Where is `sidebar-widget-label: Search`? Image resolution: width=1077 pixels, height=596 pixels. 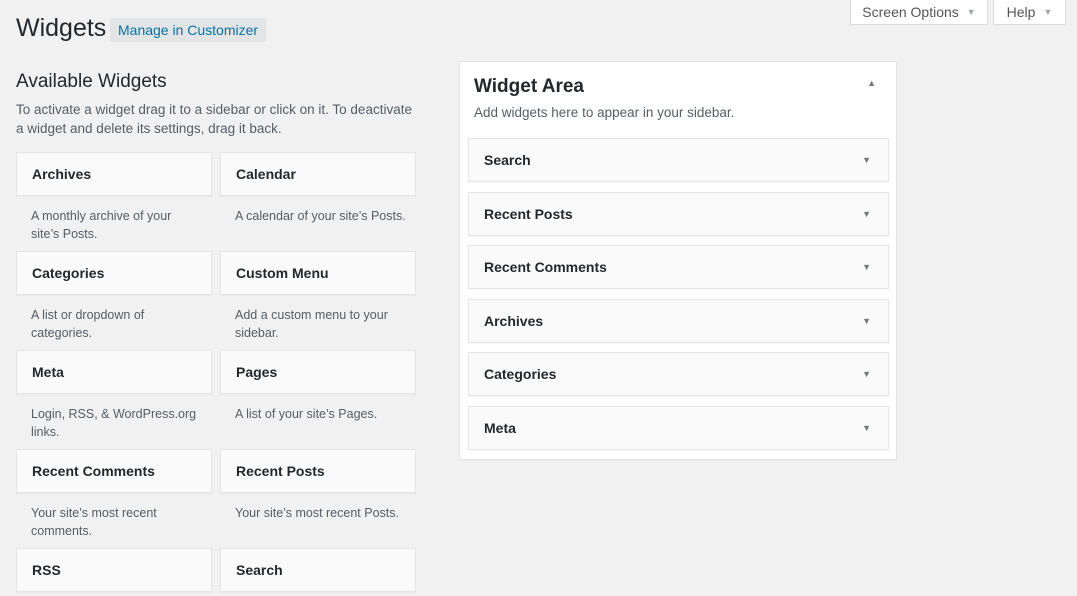
sidebar-widget-label: Search is located at coordinates (507, 160).